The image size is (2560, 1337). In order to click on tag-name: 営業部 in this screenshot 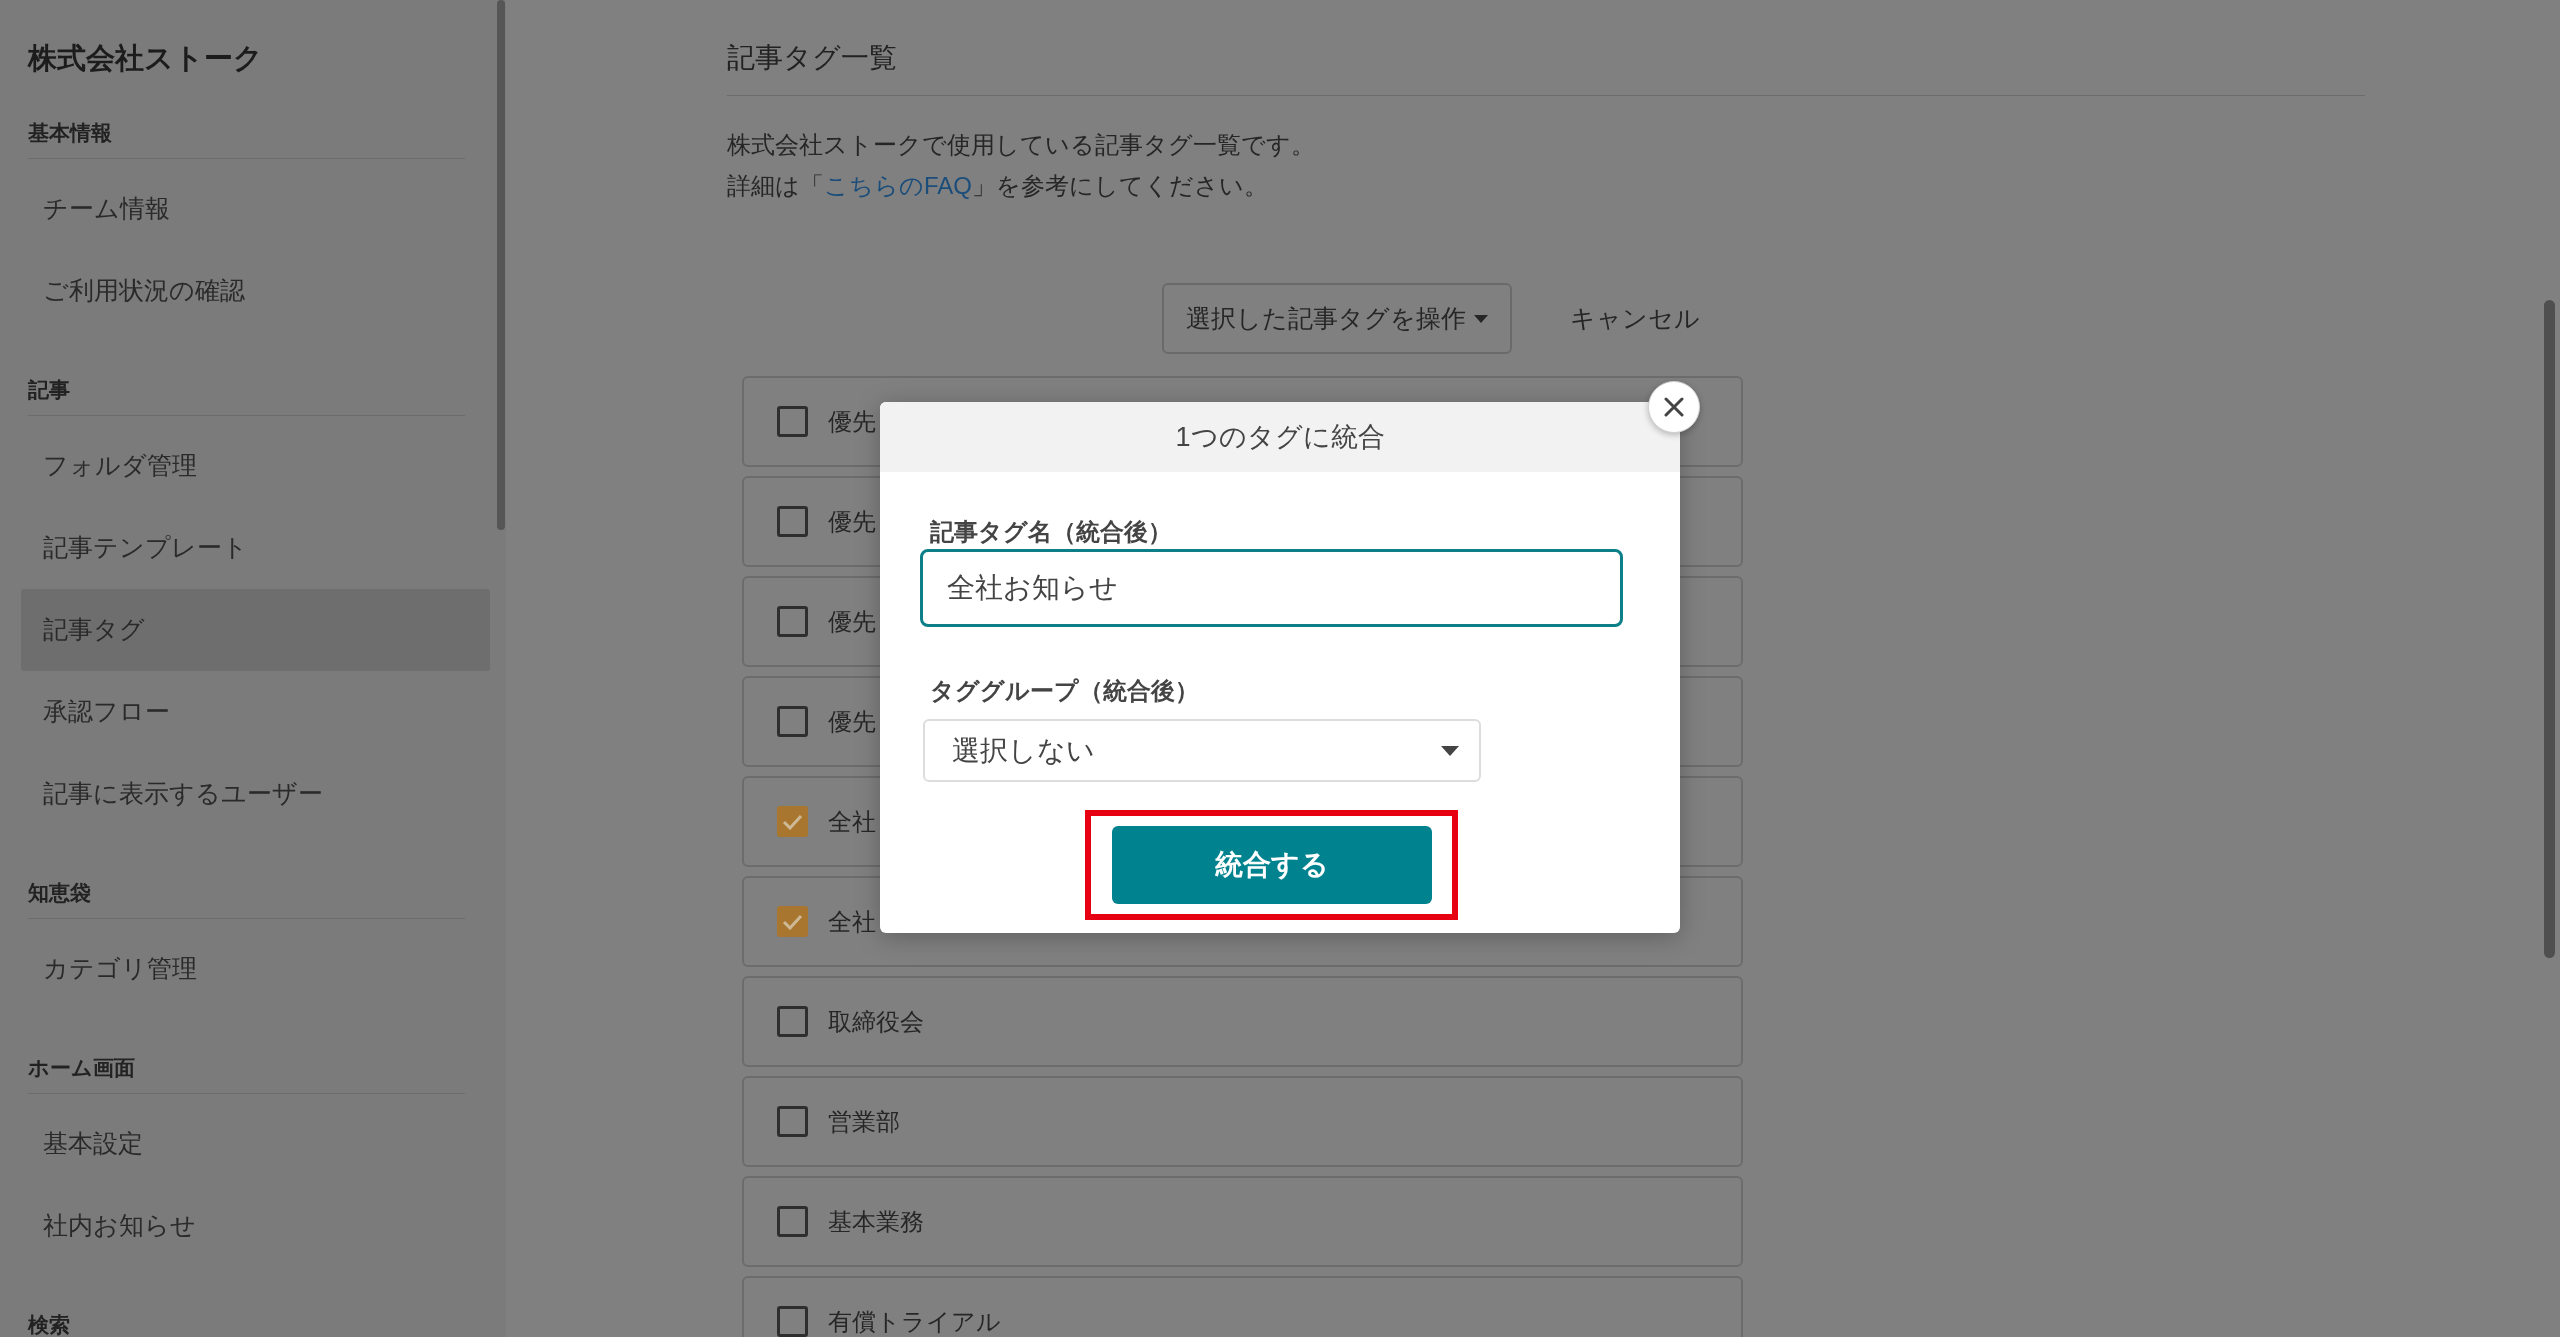, I will do `click(864, 1121)`.